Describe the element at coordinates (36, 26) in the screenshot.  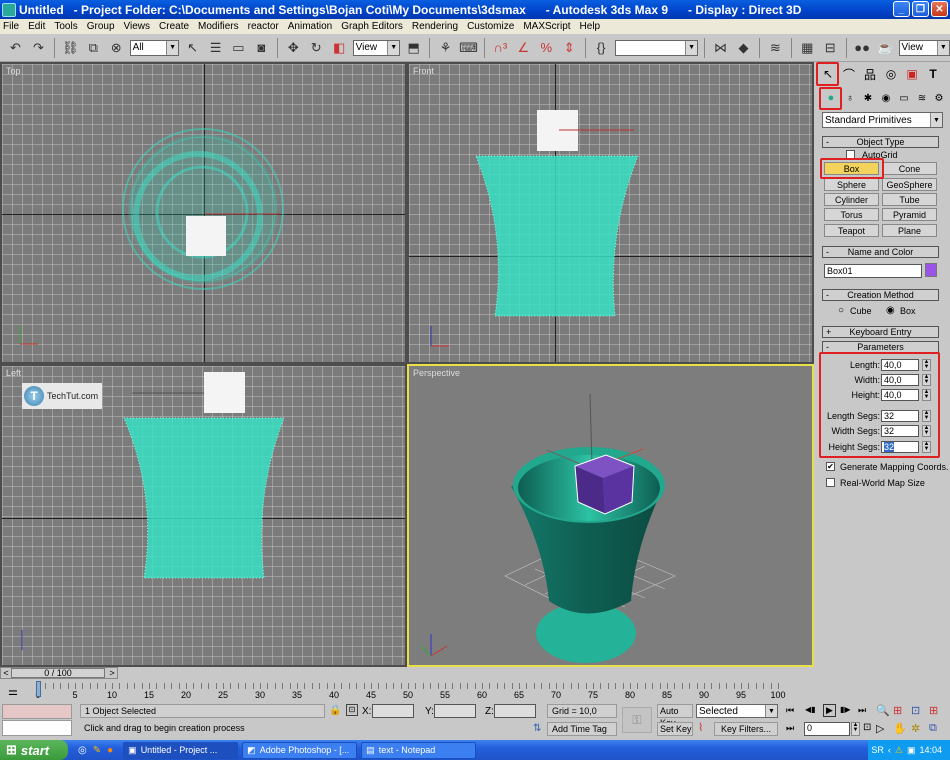
I see `menu-edit: Edit` at that location.